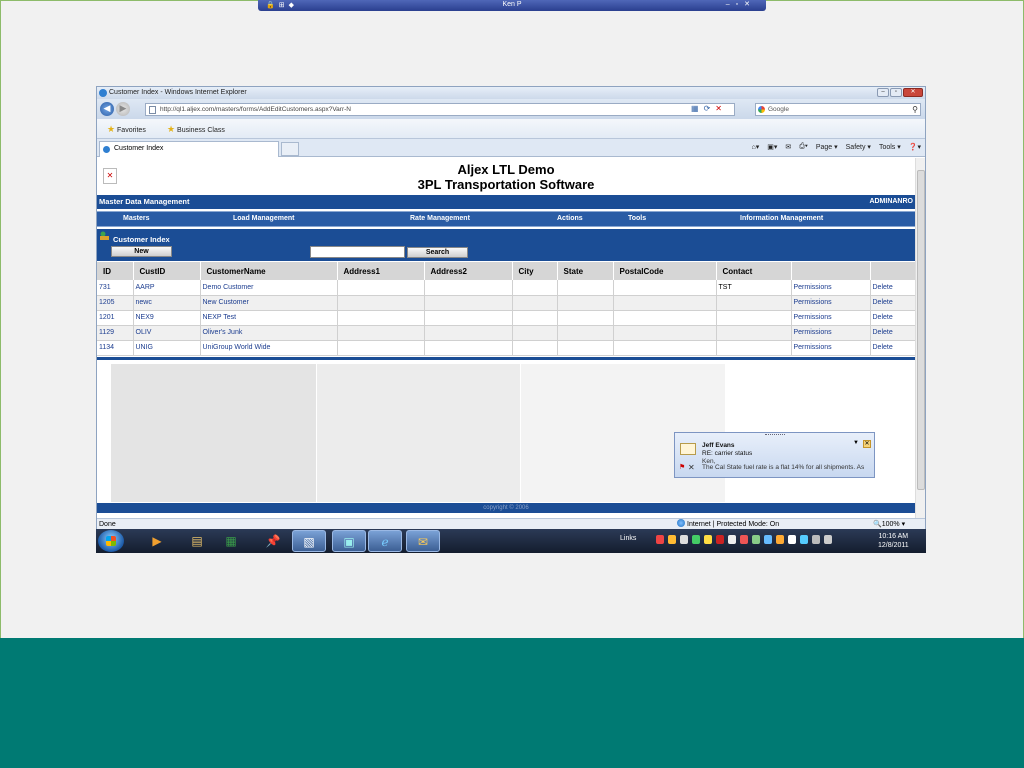  What do you see at coordinates (357, 252) in the screenshot?
I see `customer-search-input` at bounding box center [357, 252].